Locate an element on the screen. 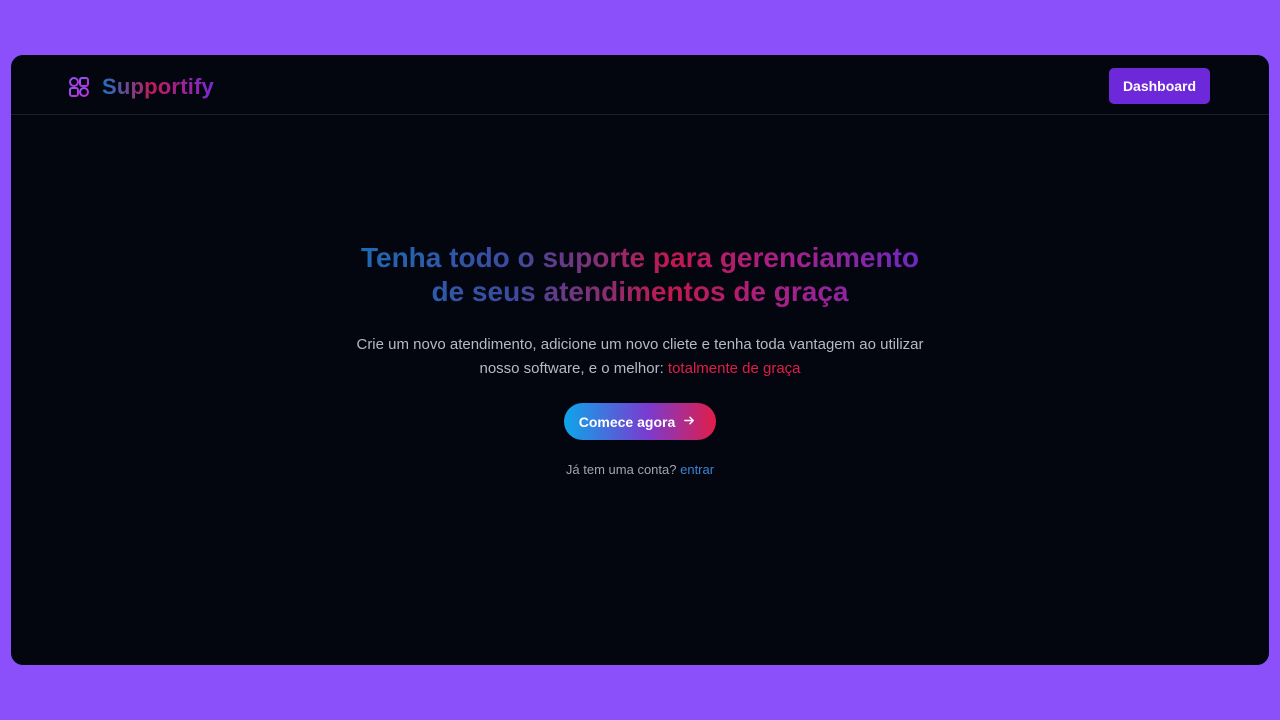 The image size is (1280, 720). dashboard-button: Dashboard is located at coordinates (1159, 86).